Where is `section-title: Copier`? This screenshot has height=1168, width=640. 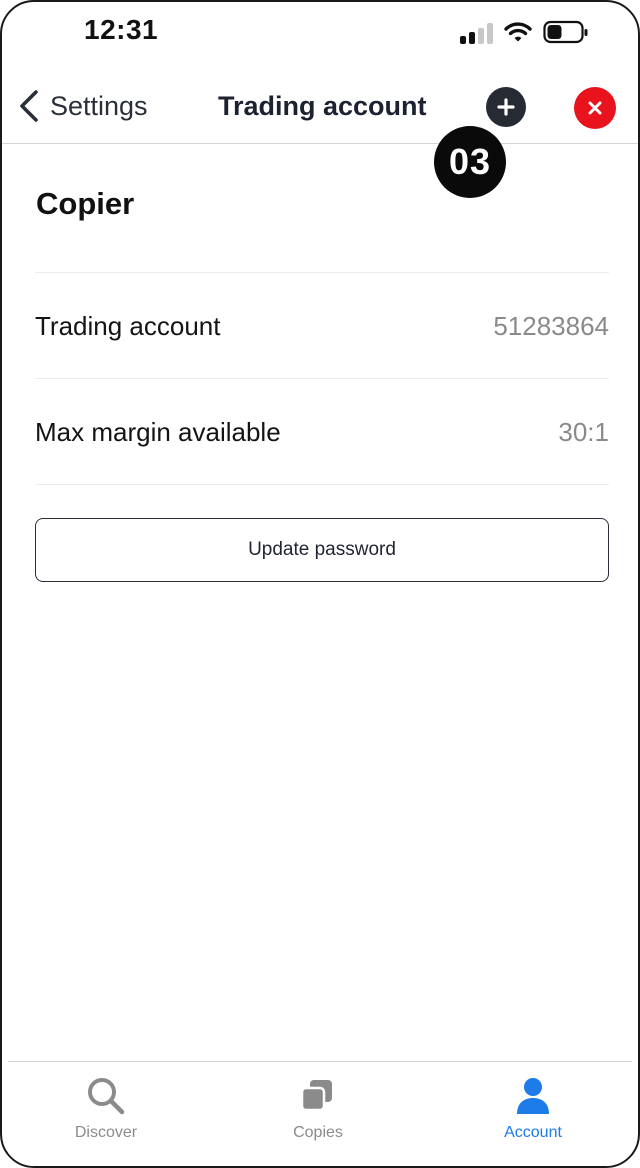
section-title: Copier is located at coordinates (85, 203).